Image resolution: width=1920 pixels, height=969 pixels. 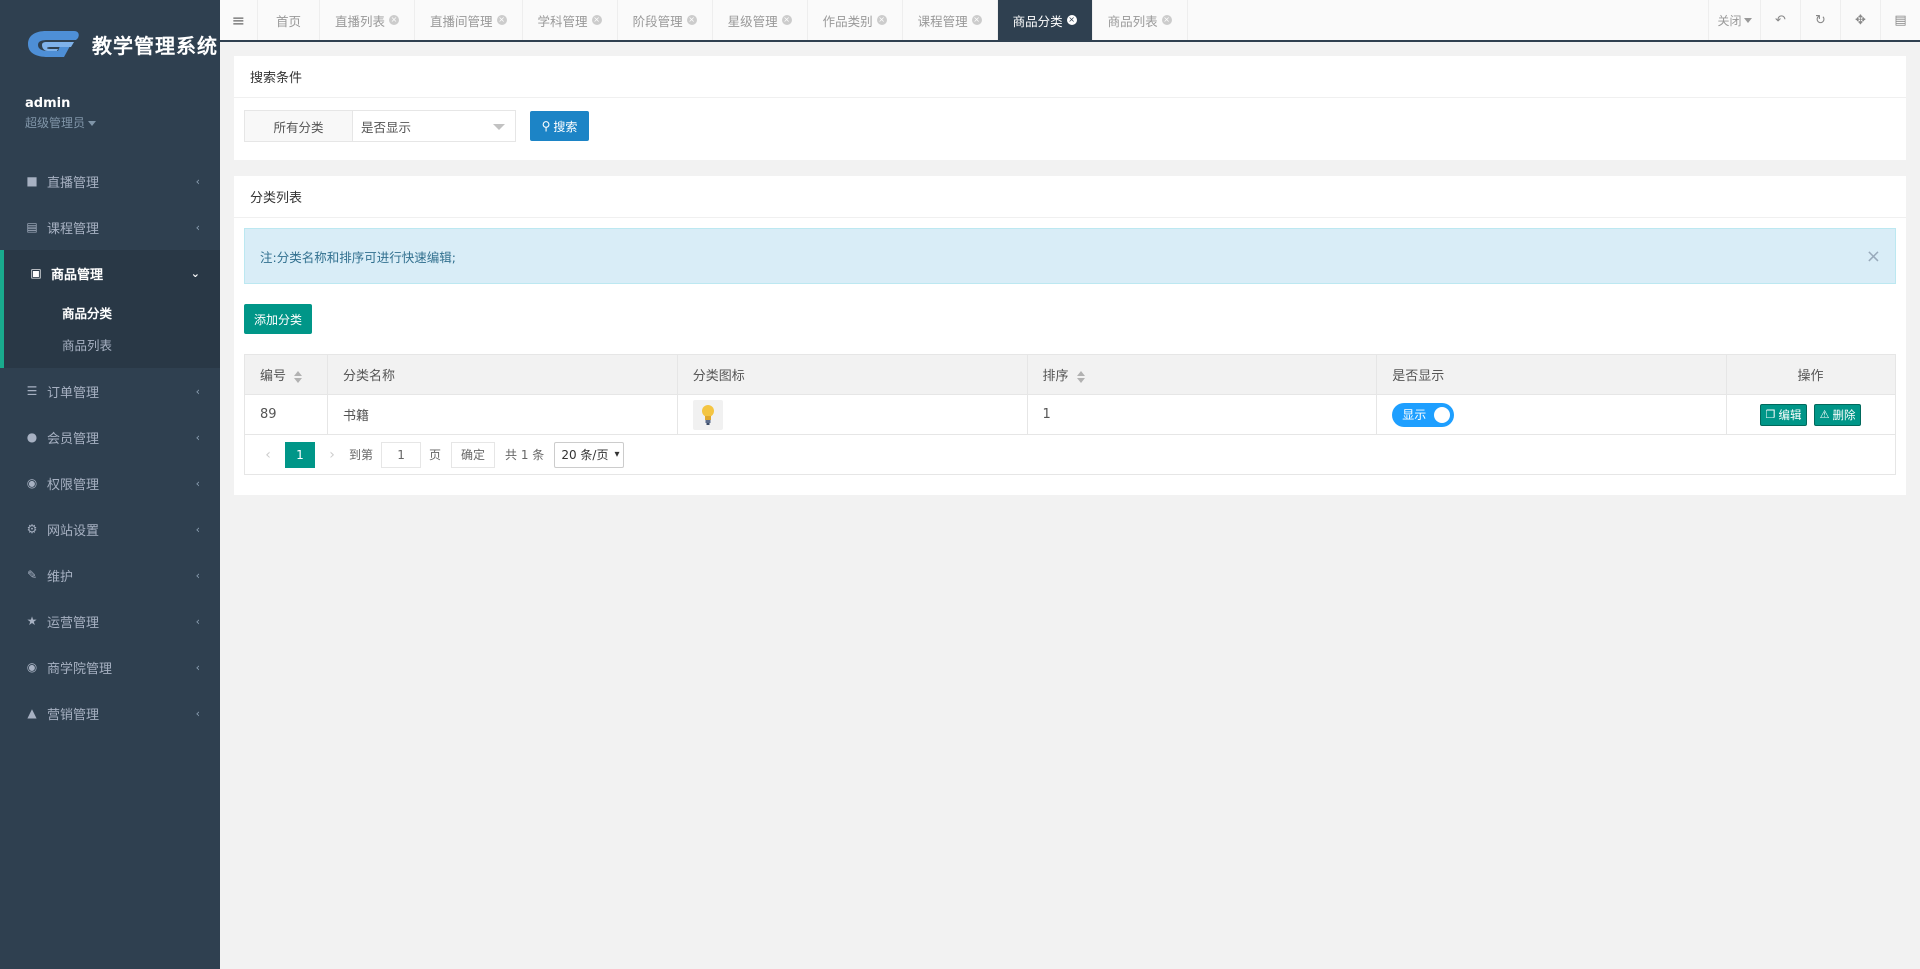 What do you see at coordinates (197, 483) in the screenshot?
I see `chevron-left-icon: ‹` at bounding box center [197, 483].